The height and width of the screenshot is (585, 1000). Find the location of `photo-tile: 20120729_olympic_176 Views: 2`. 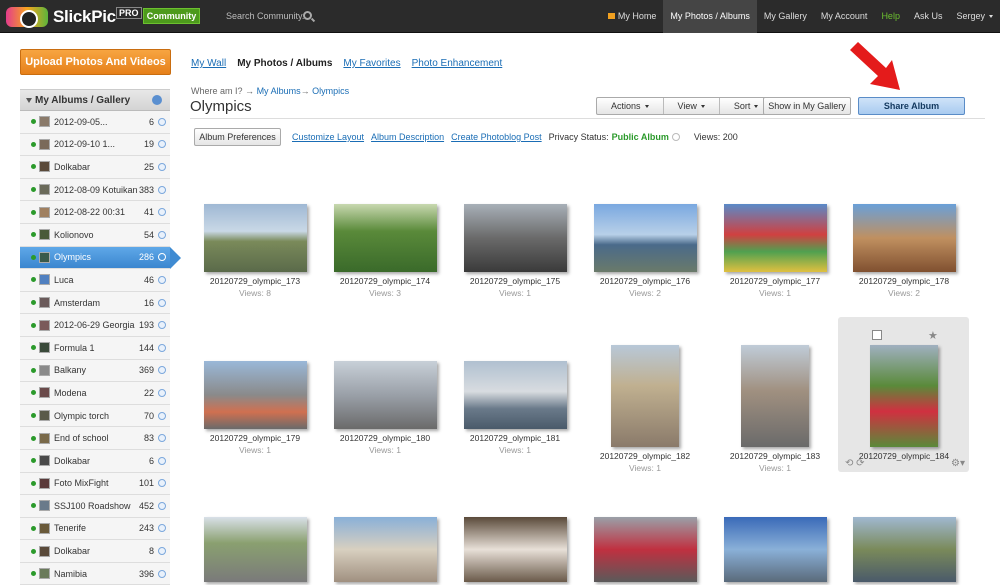

photo-tile: 20120729_olympic_176 Views: 2 is located at coordinates (645, 251).